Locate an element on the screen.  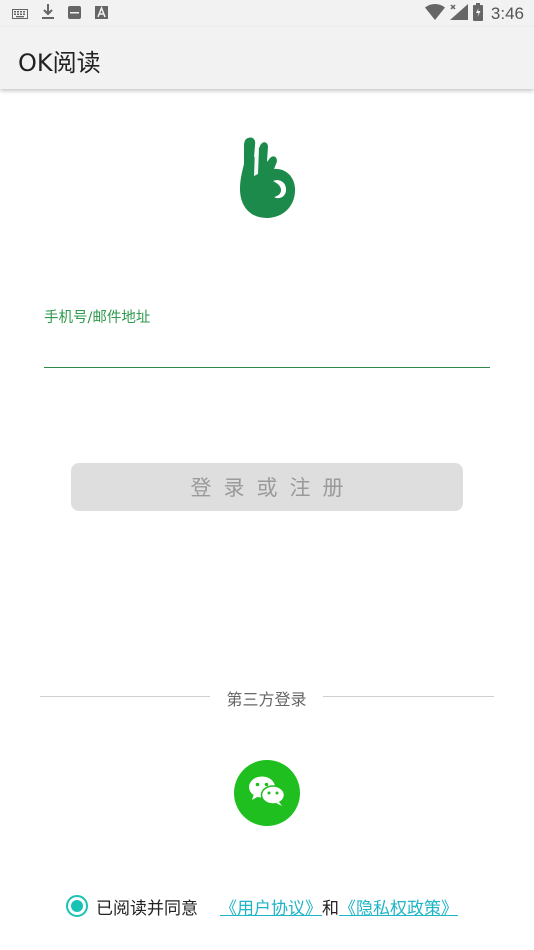
login-register-button: 登录或注册 is located at coordinates (267, 487).